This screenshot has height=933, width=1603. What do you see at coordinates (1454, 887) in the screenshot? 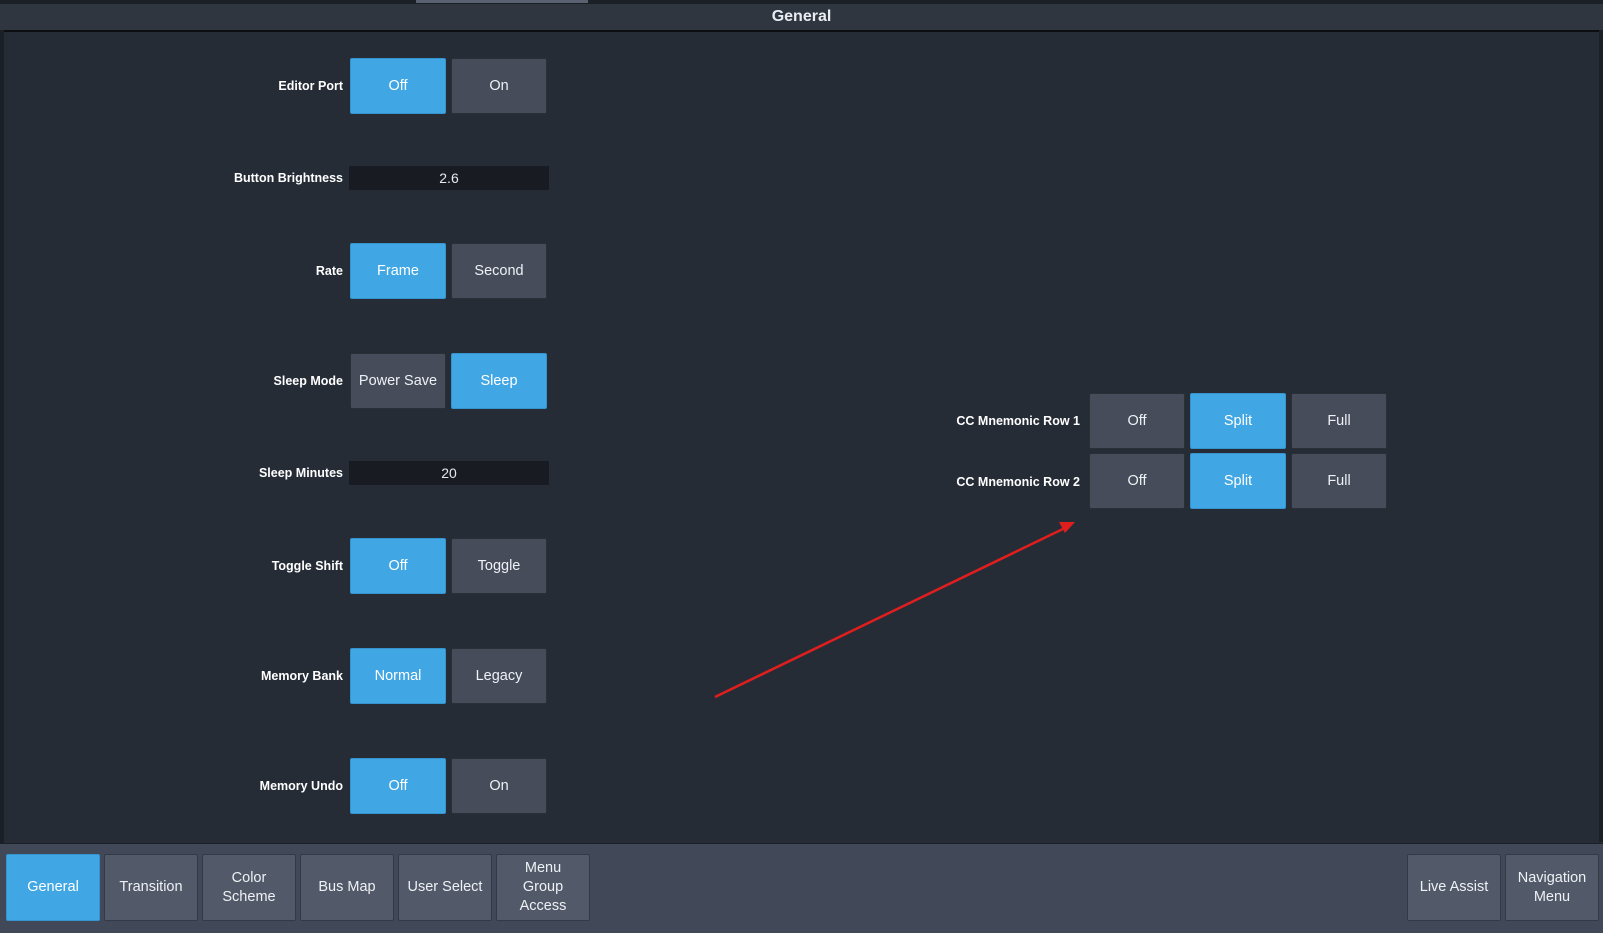
I see `live-assist-button: Live Assist` at bounding box center [1454, 887].